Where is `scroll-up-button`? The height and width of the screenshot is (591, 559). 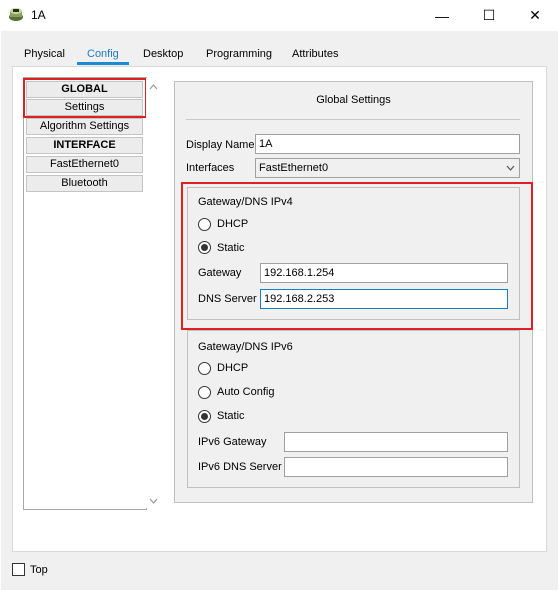
scroll-up-button is located at coordinates (153, 86).